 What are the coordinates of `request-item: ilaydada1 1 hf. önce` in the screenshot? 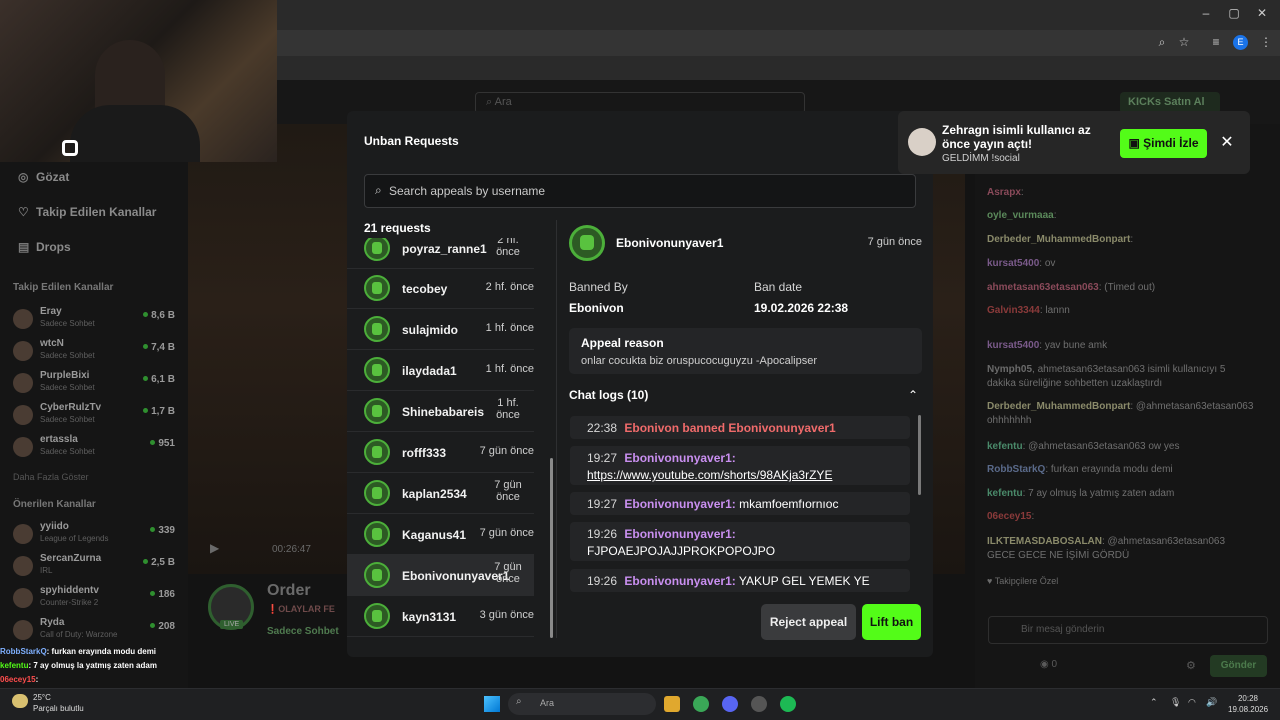 It's located at (440, 370).